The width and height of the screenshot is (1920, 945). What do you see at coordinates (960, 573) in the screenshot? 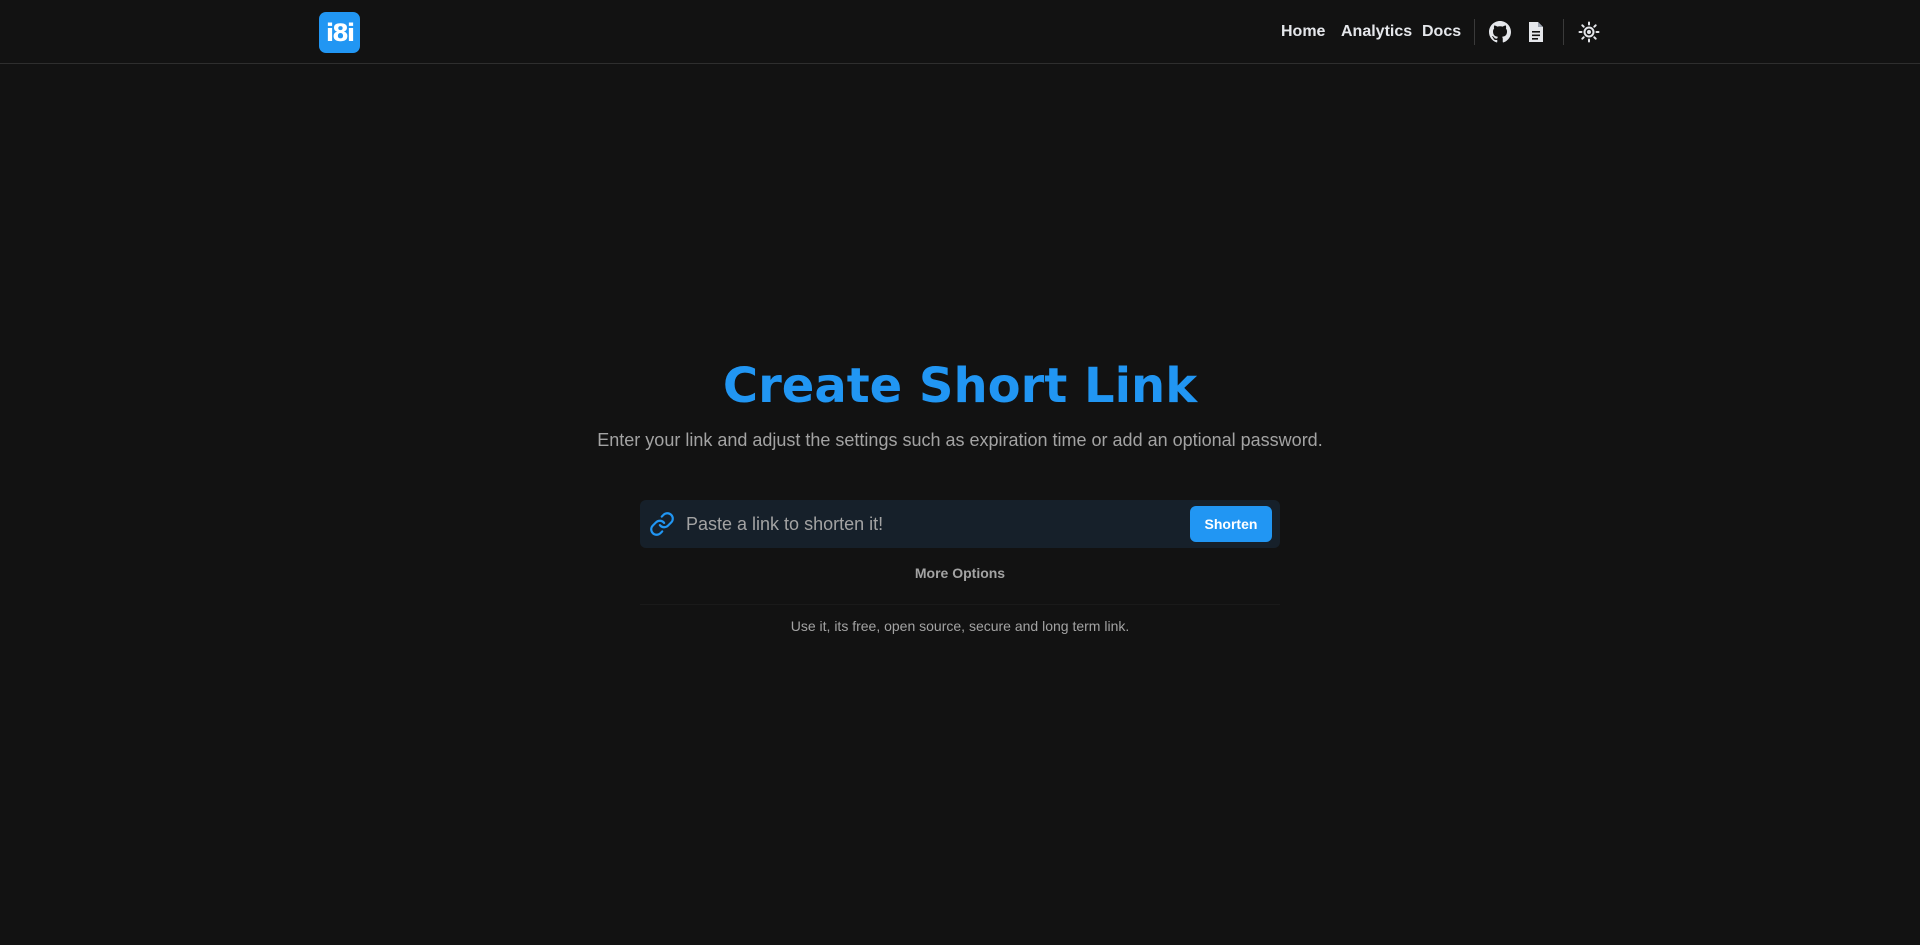
I see `more-options-toggle: More Options` at bounding box center [960, 573].